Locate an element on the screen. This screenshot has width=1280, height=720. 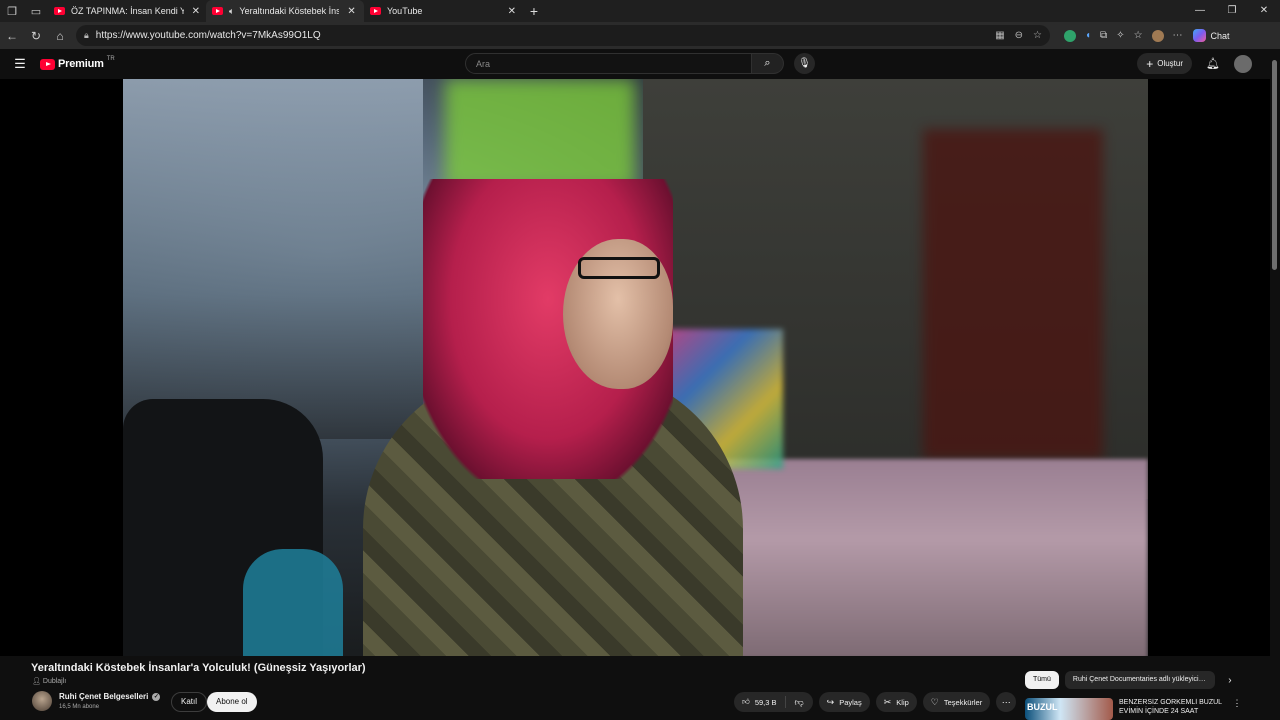
extension-shield-icon is located at coordinates (1070, 35).